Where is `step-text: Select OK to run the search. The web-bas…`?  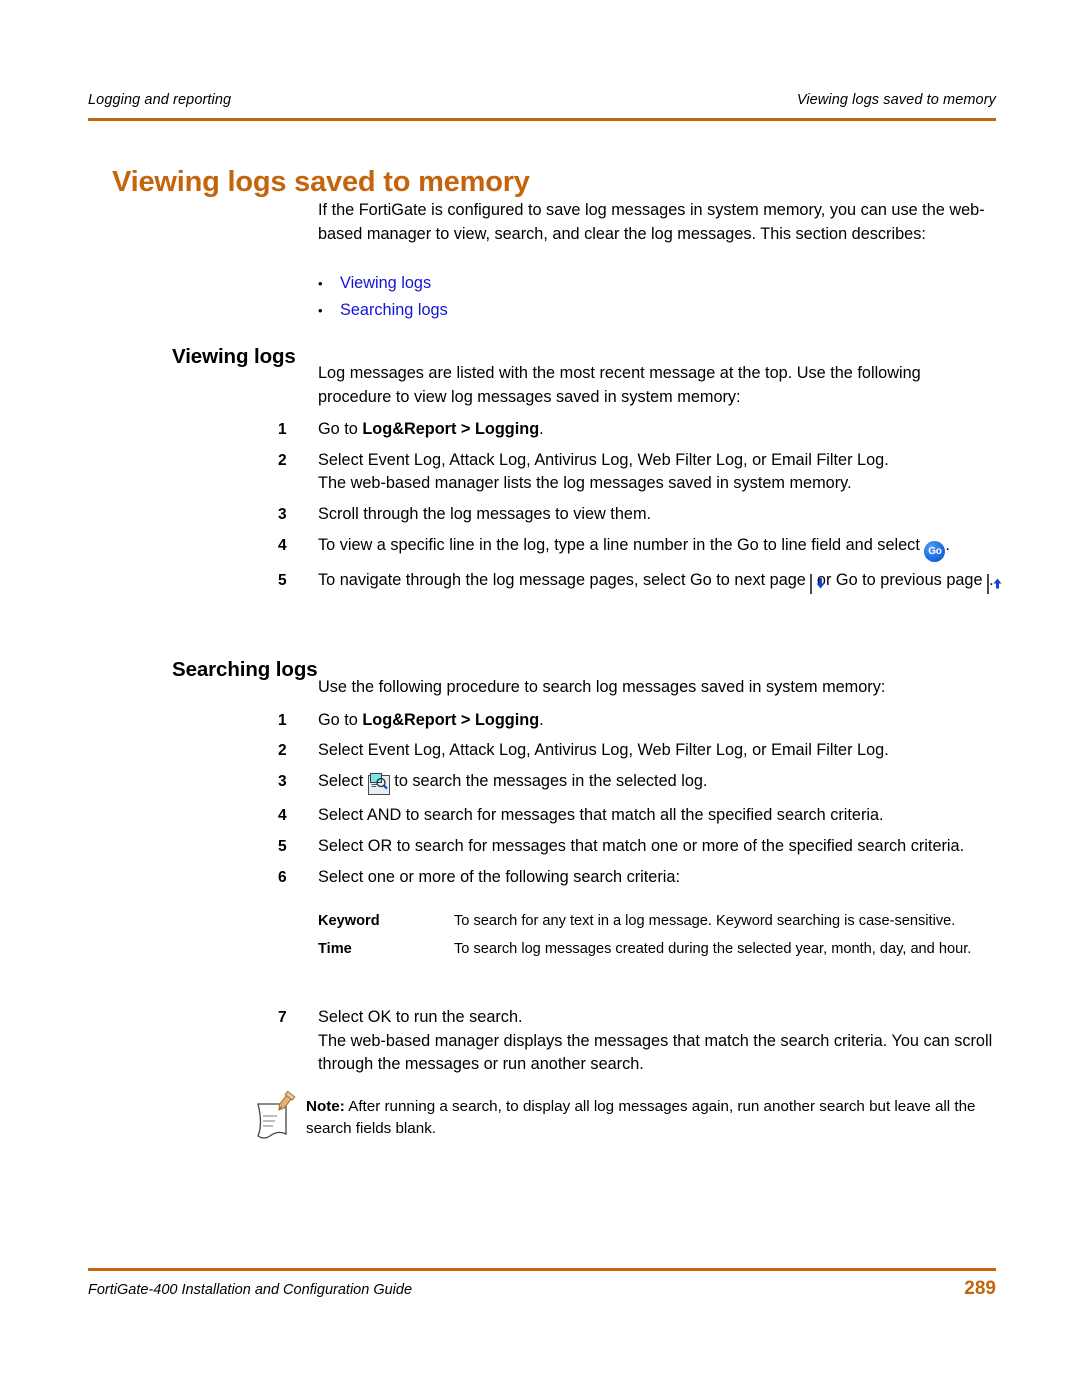 step-text: Select OK to run the search. The web-bas… is located at coordinates (657, 1041).